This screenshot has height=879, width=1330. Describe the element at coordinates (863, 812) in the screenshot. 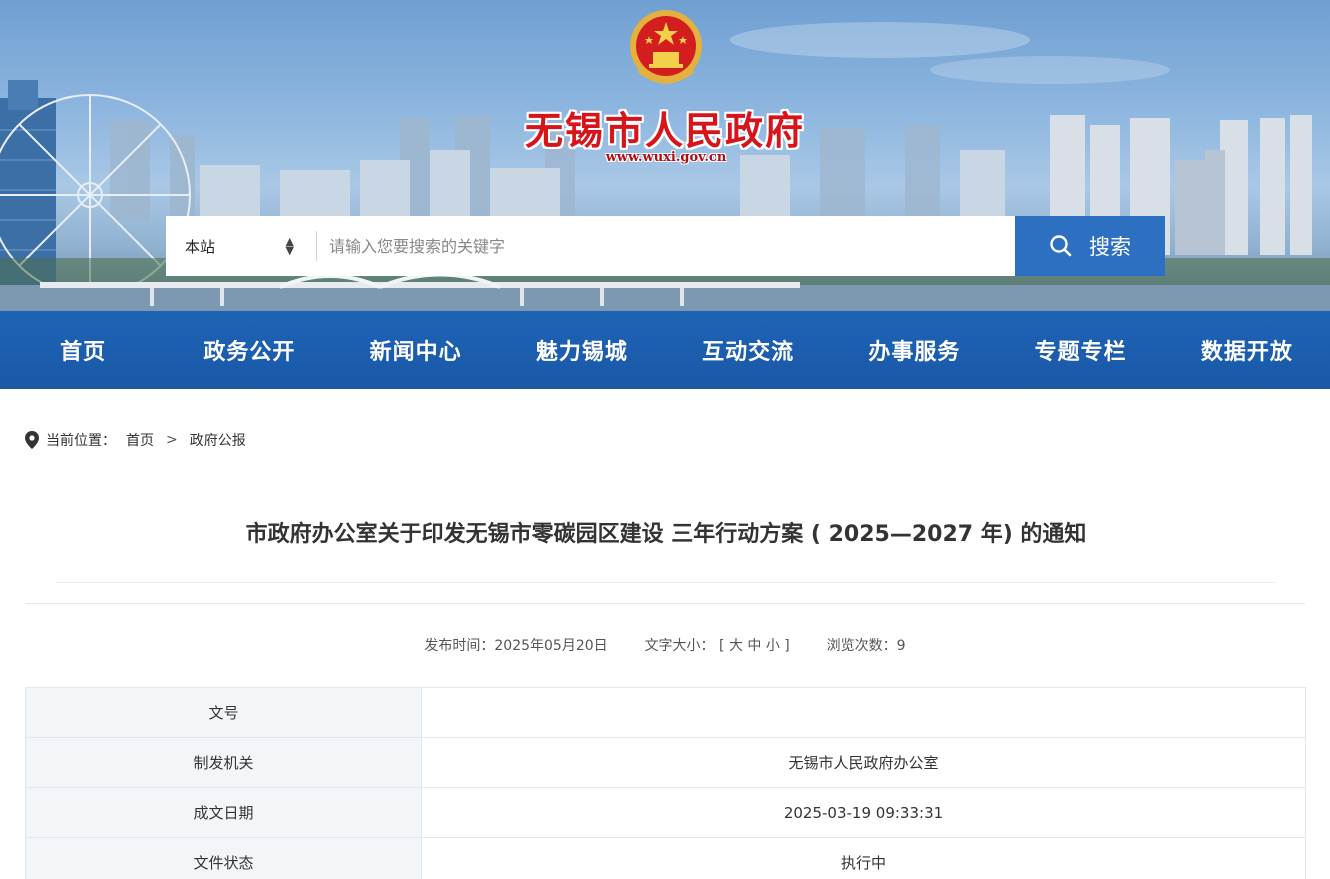

I see `written-date-value: 2025-03-19 09:33:31` at that location.